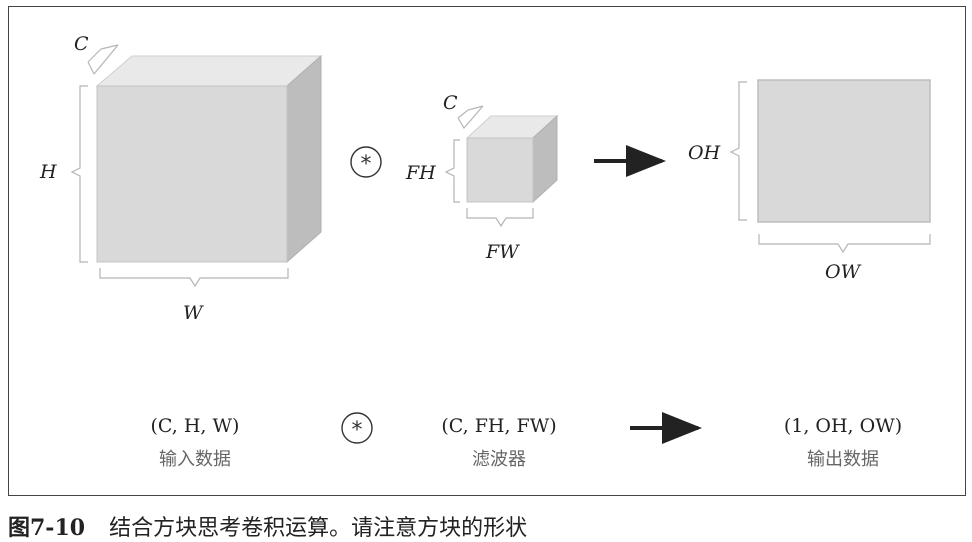  What do you see at coordinates (318, 528) in the screenshot?
I see `figure-caption-text: 结合方块思考卷积运算。请注意方块的形状` at bounding box center [318, 528].